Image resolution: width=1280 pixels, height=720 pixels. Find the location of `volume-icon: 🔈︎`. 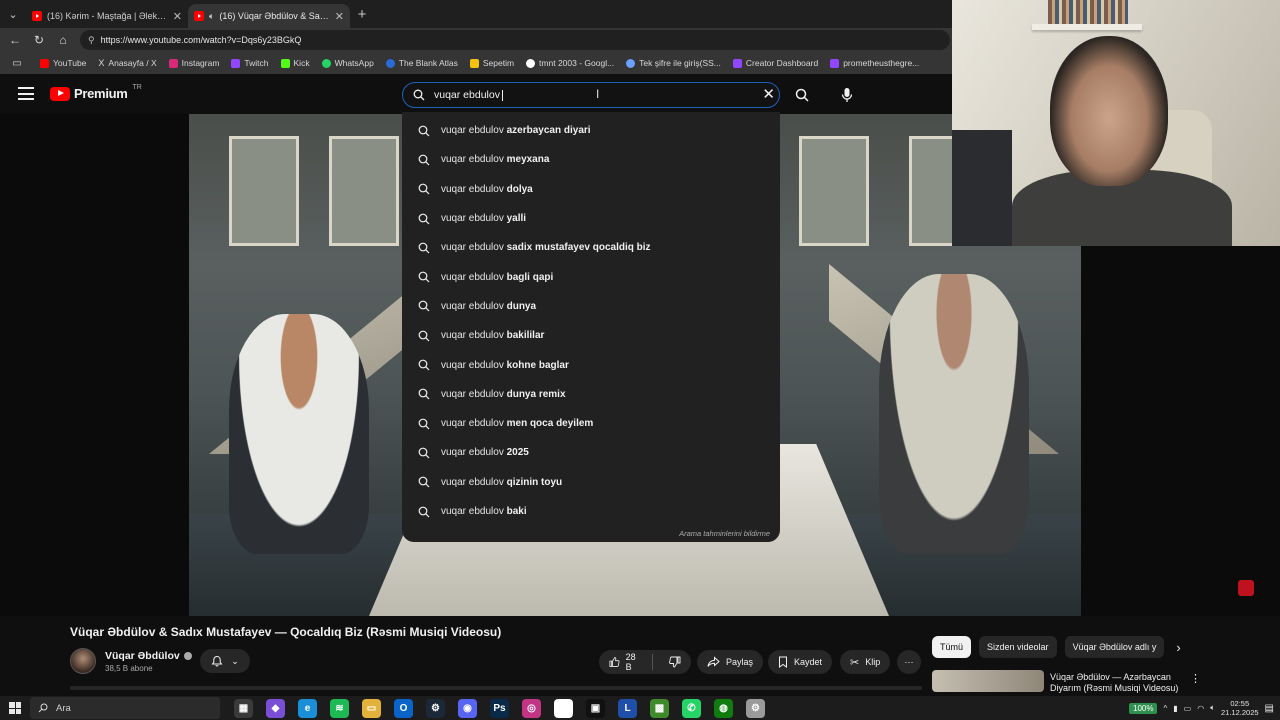

volume-icon: 🔈︎ is located at coordinates (1212, 708).